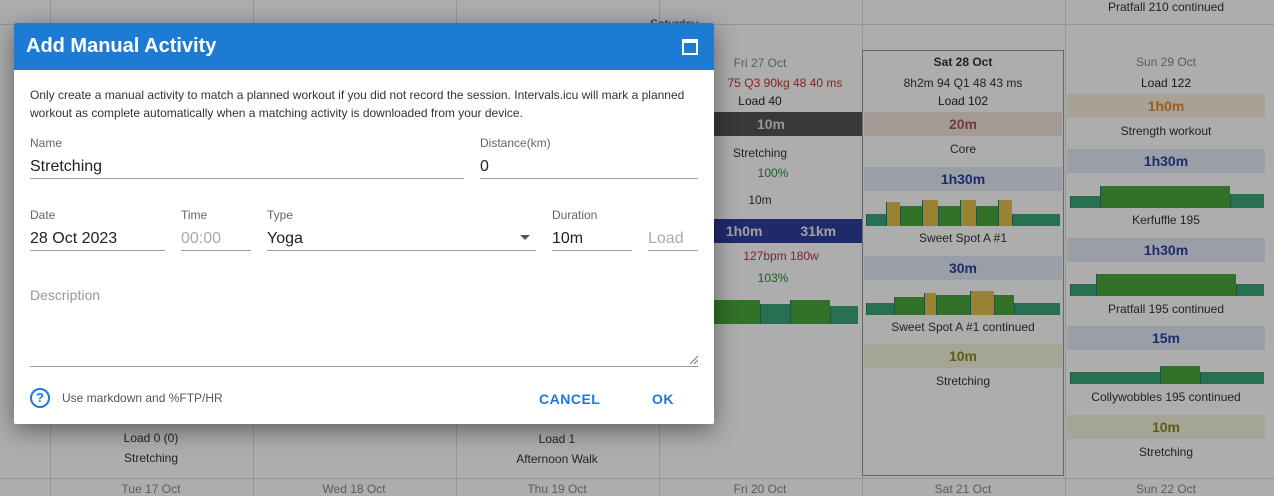 This screenshot has height=496, width=1274. What do you see at coordinates (46, 143) in the screenshot?
I see `name-label: Name` at bounding box center [46, 143].